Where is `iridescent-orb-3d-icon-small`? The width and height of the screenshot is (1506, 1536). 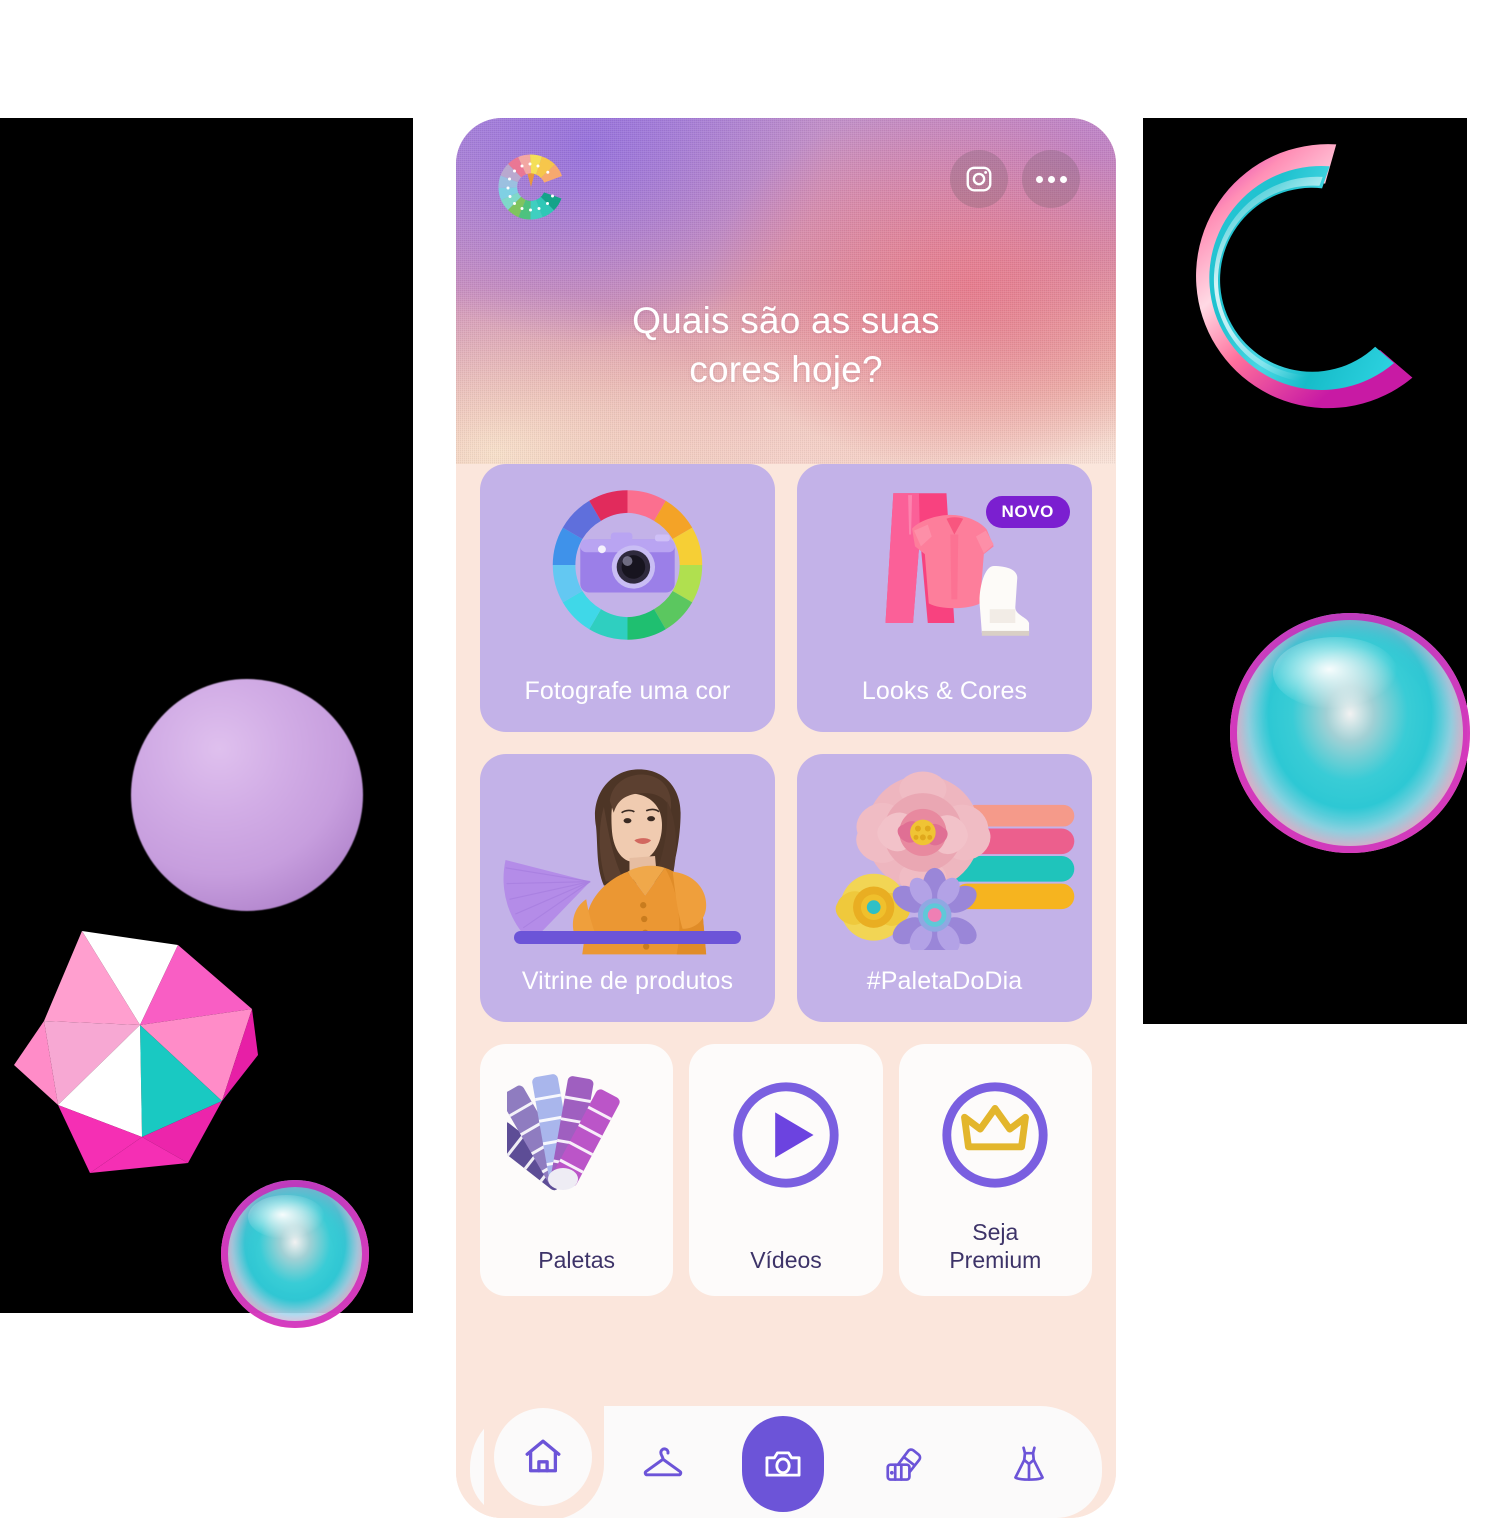 iridescent-orb-3d-icon-small is located at coordinates (295, 1254).